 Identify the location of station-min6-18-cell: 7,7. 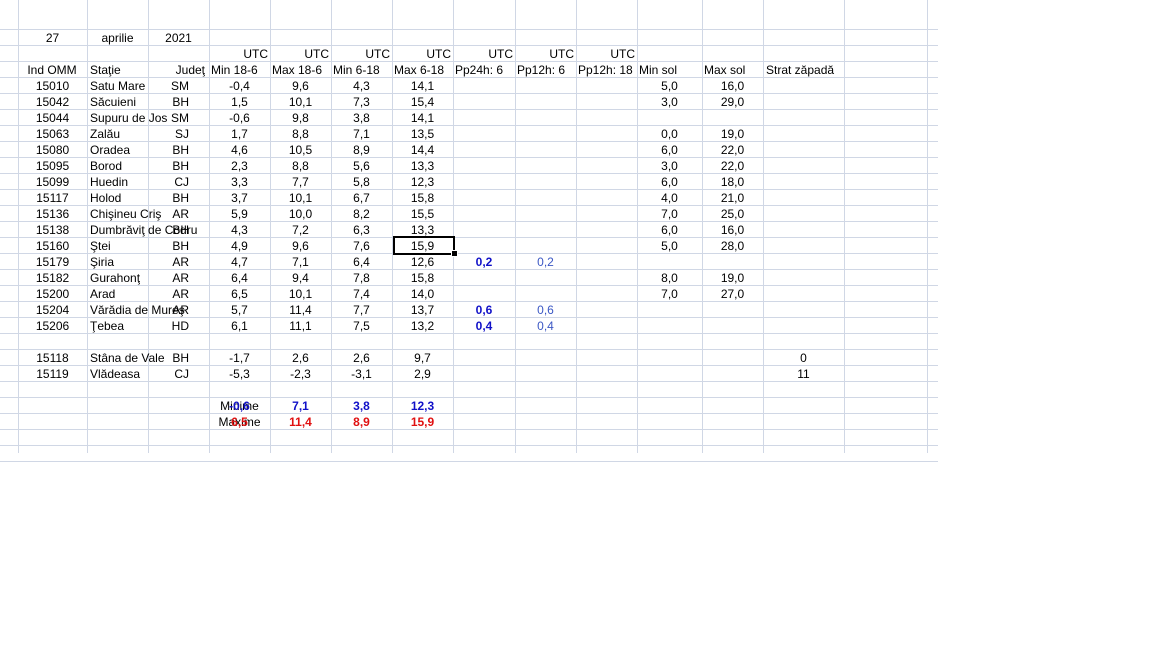
(361, 310).